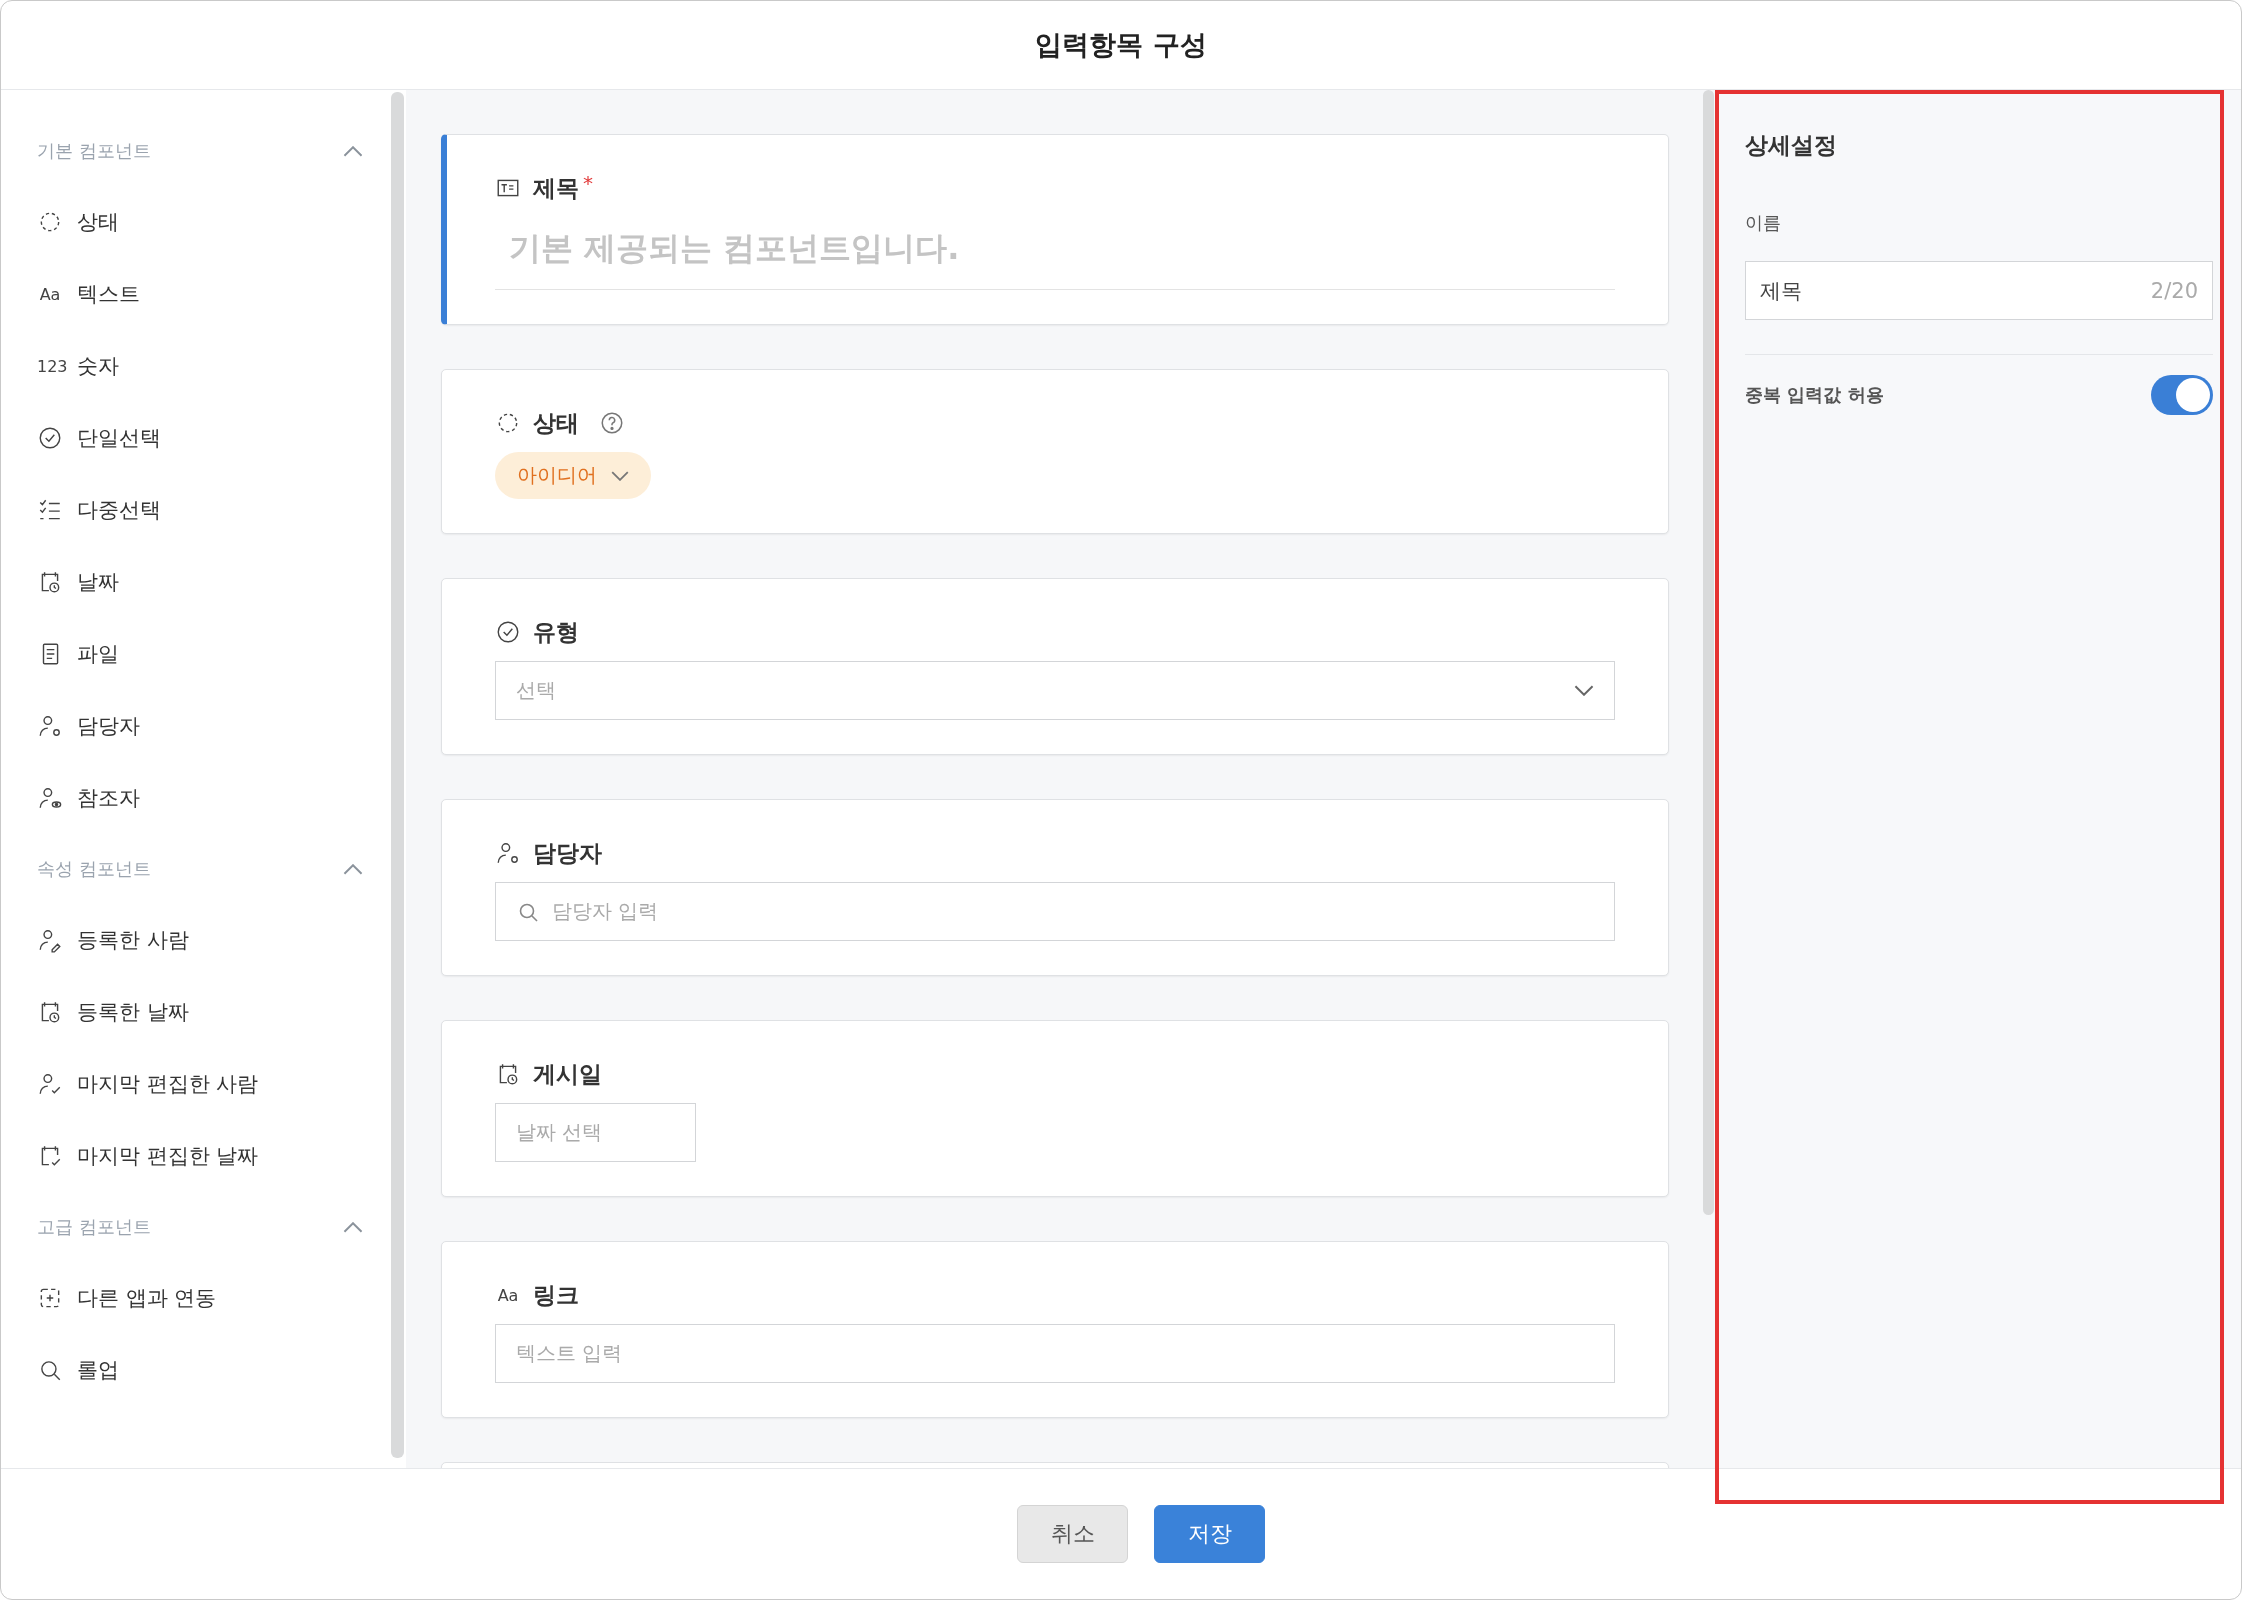  What do you see at coordinates (214, 510) in the screenshot?
I see `sidebar-item: 다중선택` at bounding box center [214, 510].